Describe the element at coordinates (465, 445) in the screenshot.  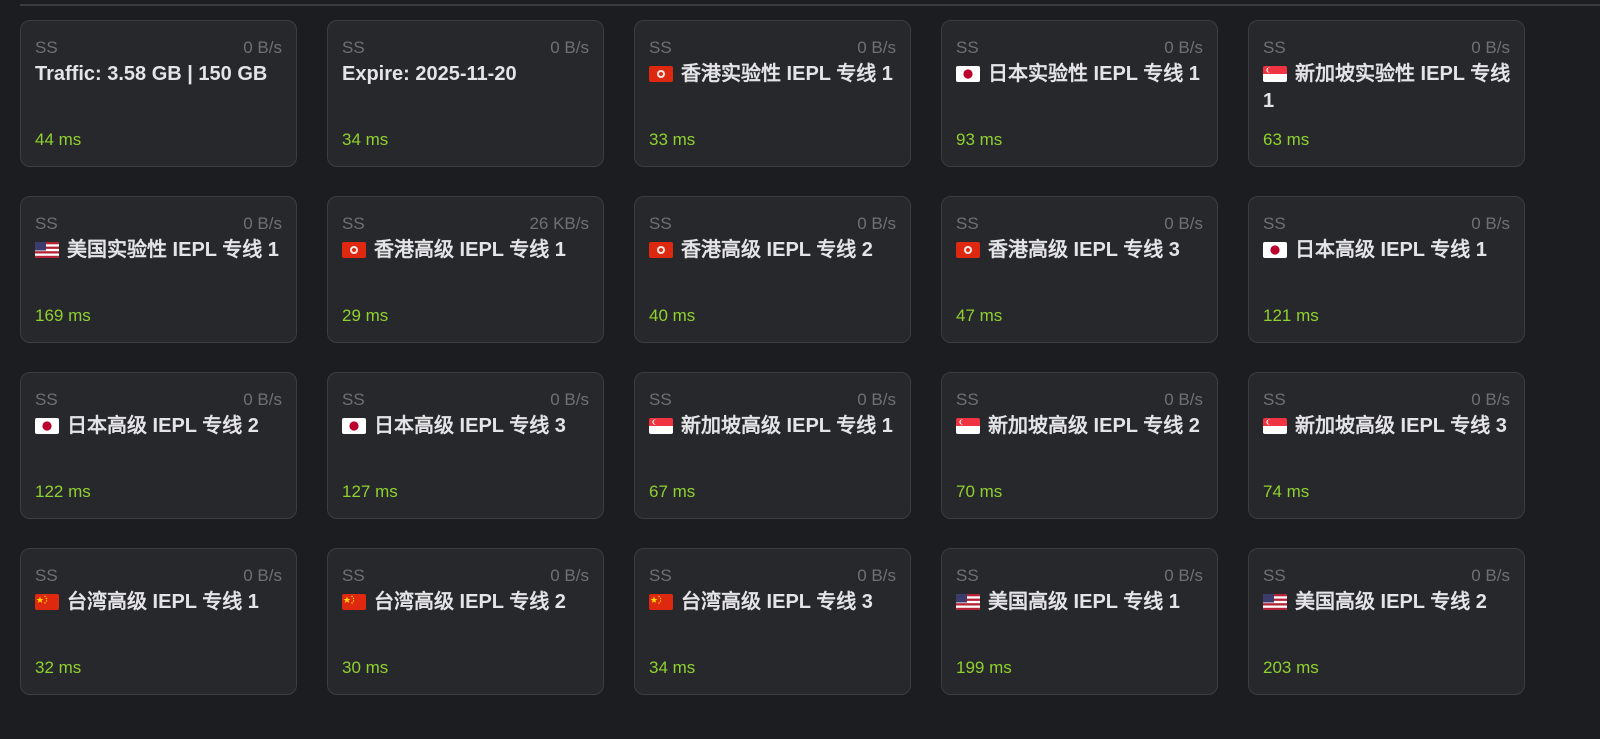
I see `proxy-card-12: SS 0 B/s 日本高级 IEPL 专线 3 127 ms` at that location.